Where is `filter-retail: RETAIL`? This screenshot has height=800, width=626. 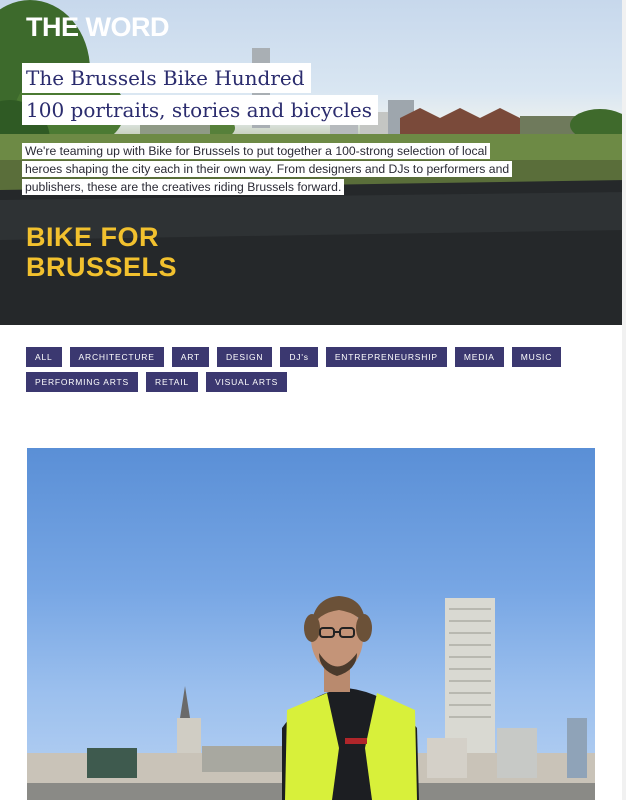 filter-retail: RETAIL is located at coordinates (172, 382).